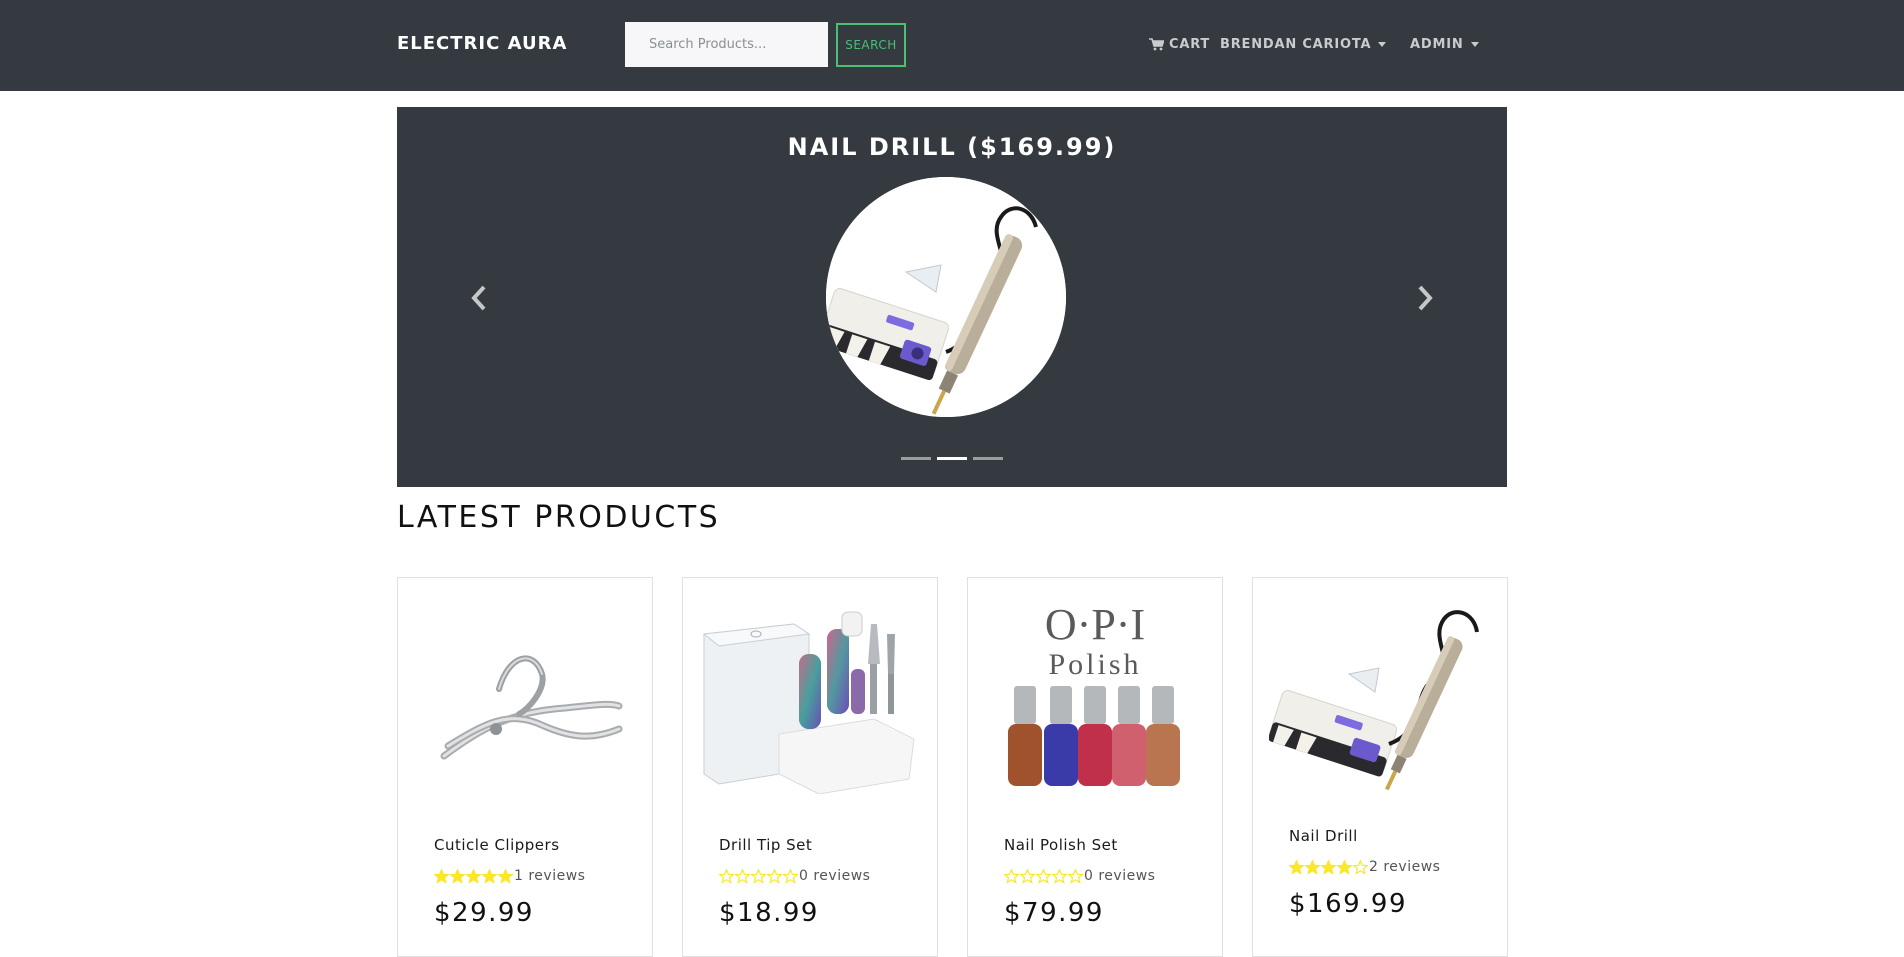 The image size is (1904, 957). I want to click on polish-logo-text: Polish, so click(1094, 664).